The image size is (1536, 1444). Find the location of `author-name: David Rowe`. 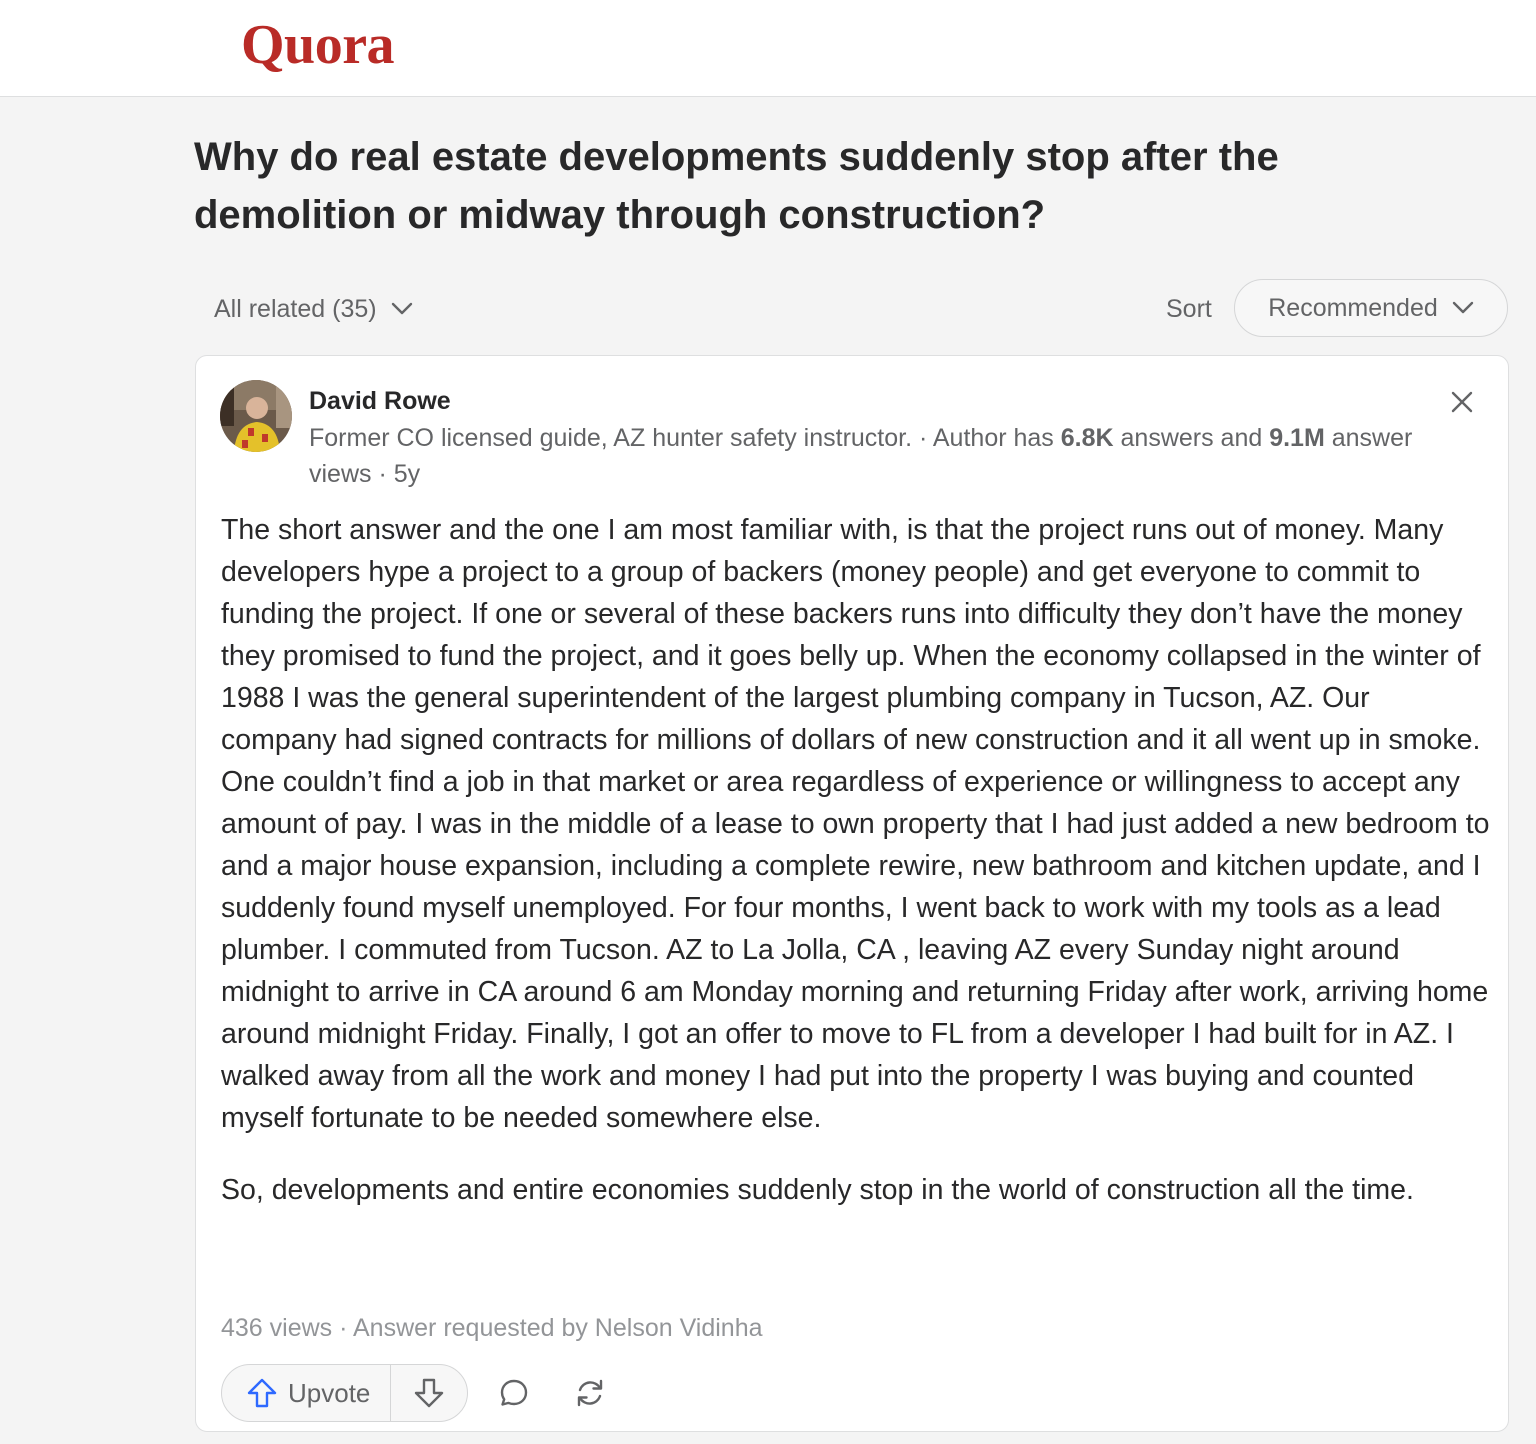

author-name: David Rowe is located at coordinates (380, 401).